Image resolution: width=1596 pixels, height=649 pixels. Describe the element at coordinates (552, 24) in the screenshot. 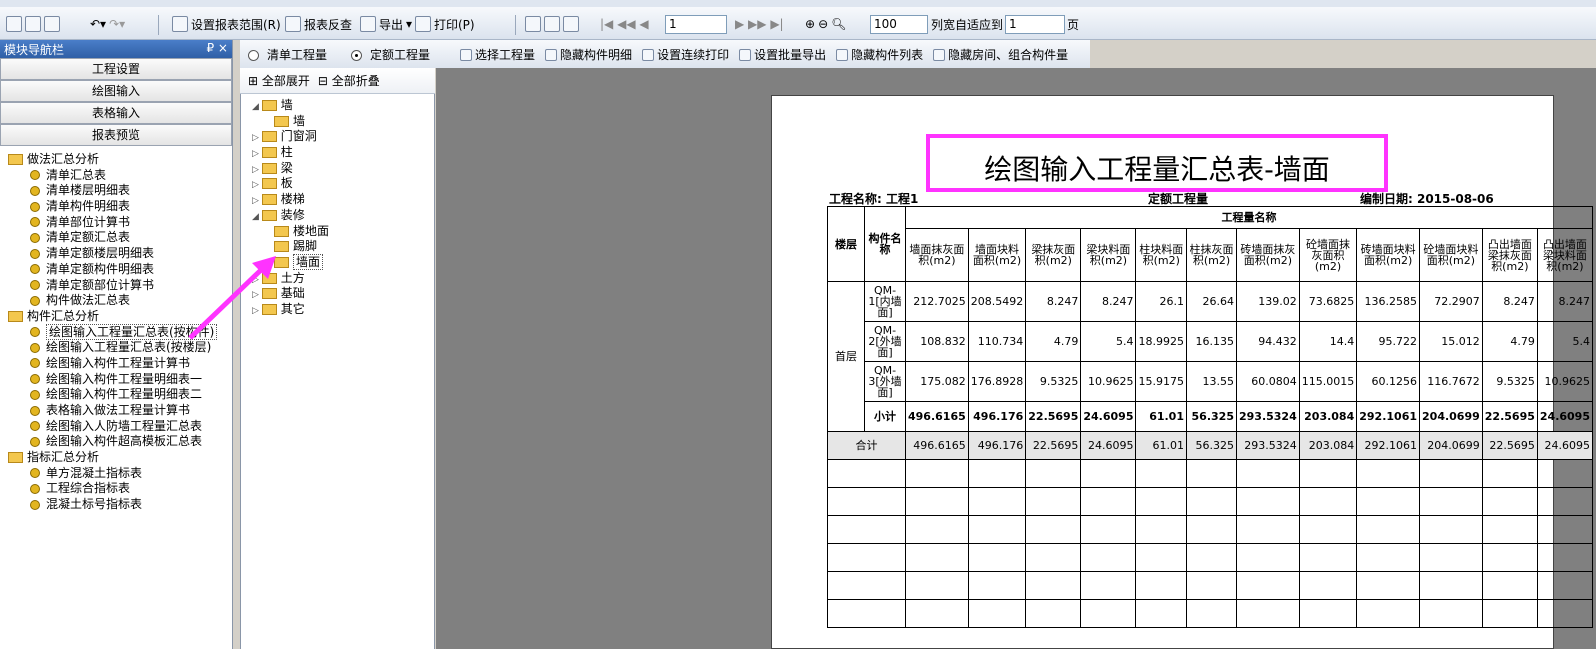

I see `two-page-icon` at that location.